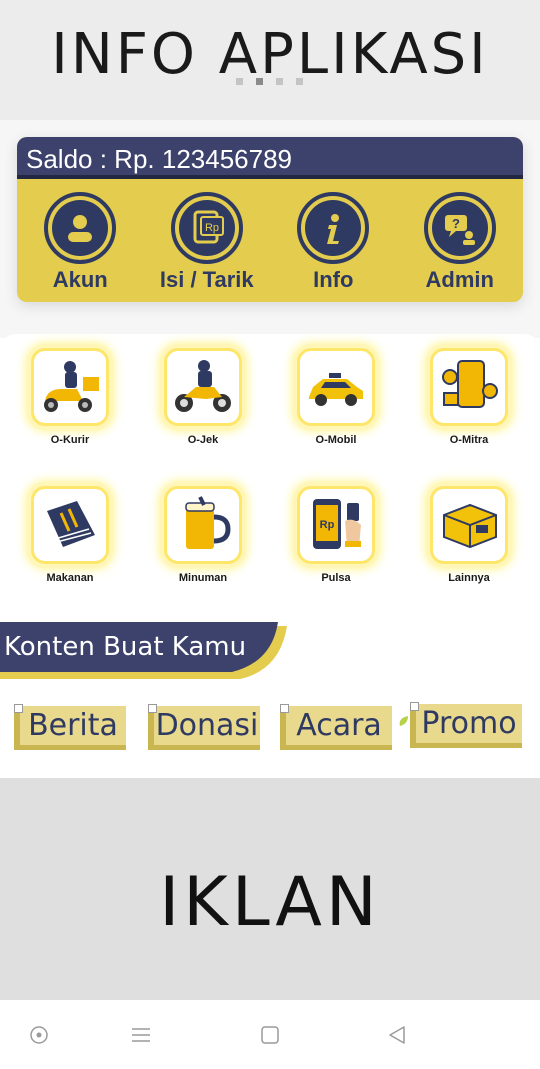 The height and width of the screenshot is (1069, 540). I want to click on service-o-mitra: O-Mitra, so click(469, 397).